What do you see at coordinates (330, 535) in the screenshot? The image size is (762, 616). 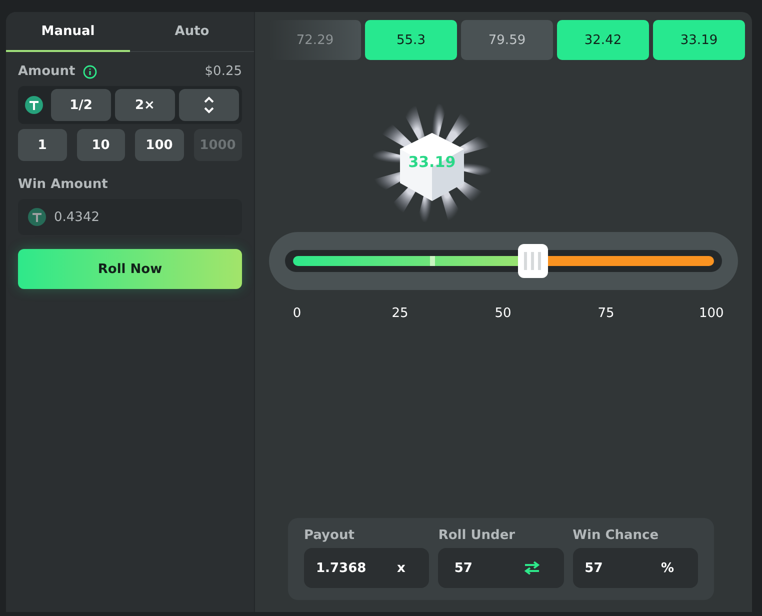 I see `stat-label: Payout` at bounding box center [330, 535].